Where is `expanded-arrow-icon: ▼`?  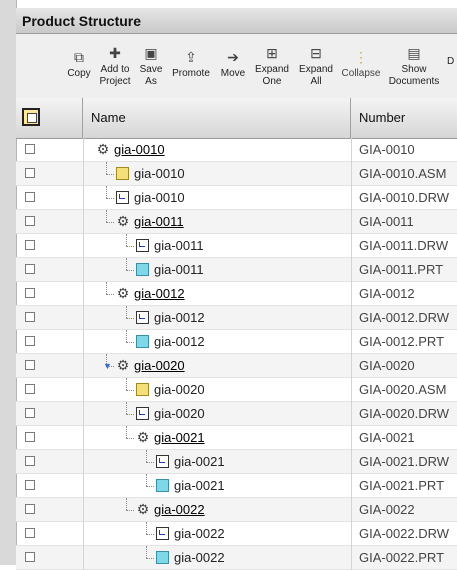
expanded-arrow-icon: ▼ is located at coordinates (107, 366).